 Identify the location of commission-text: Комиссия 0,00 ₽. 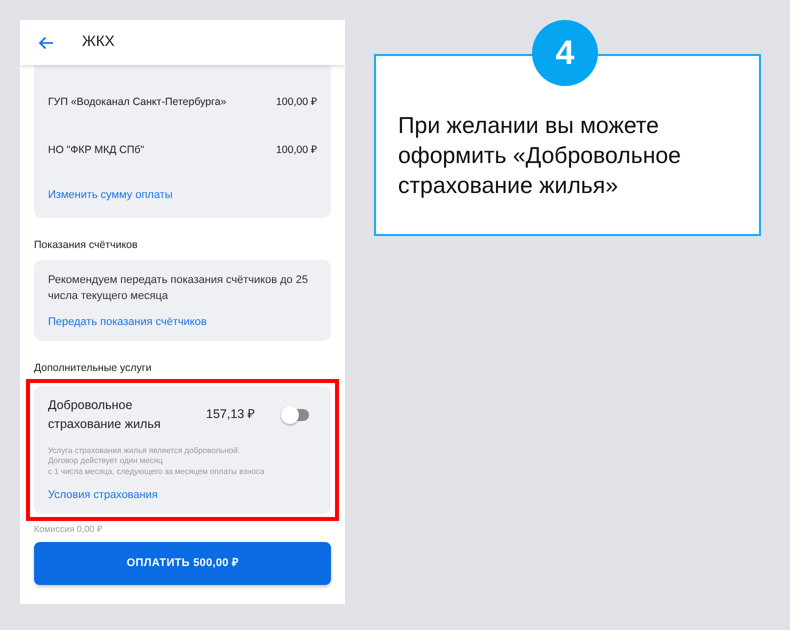
(68, 529).